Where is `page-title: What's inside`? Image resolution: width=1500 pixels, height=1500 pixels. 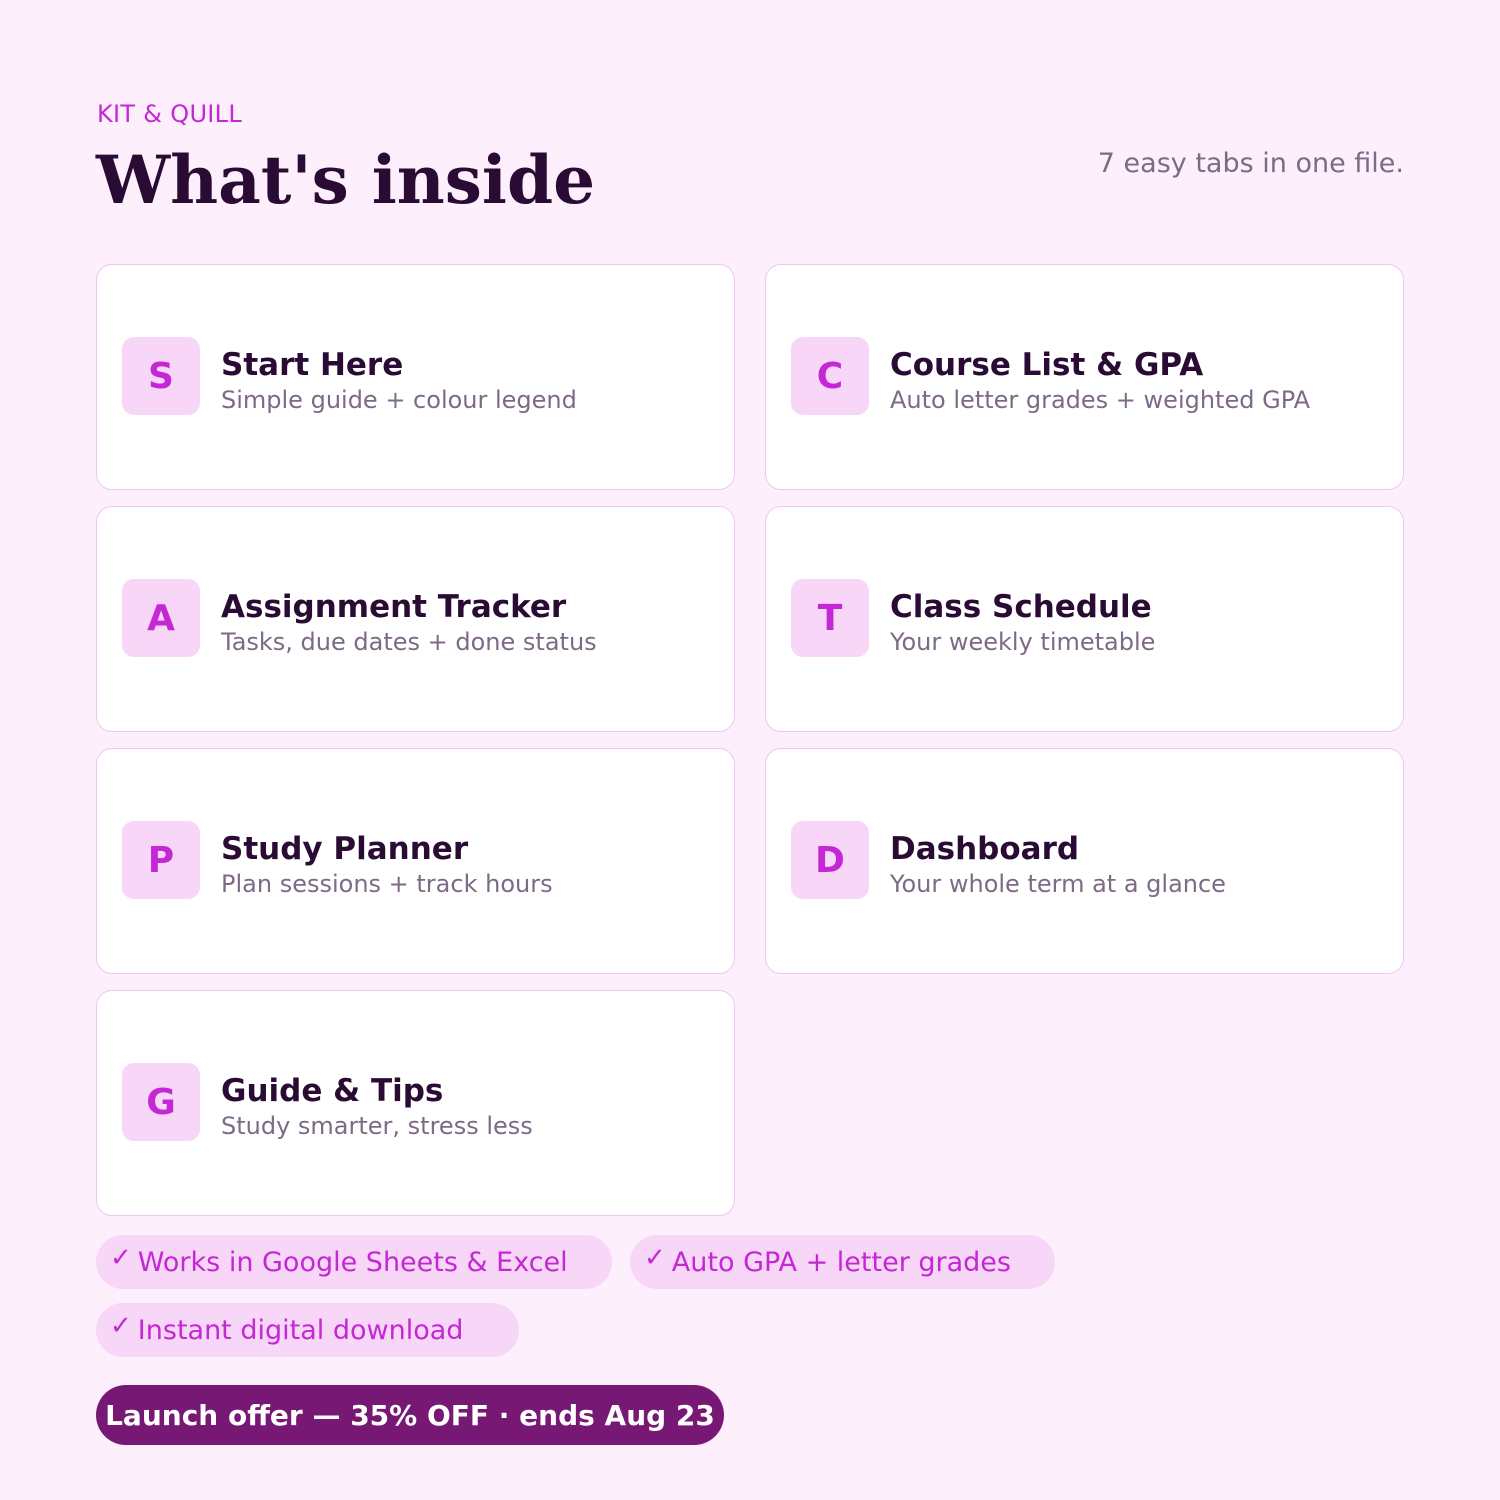 page-title: What's inside is located at coordinates (346, 180).